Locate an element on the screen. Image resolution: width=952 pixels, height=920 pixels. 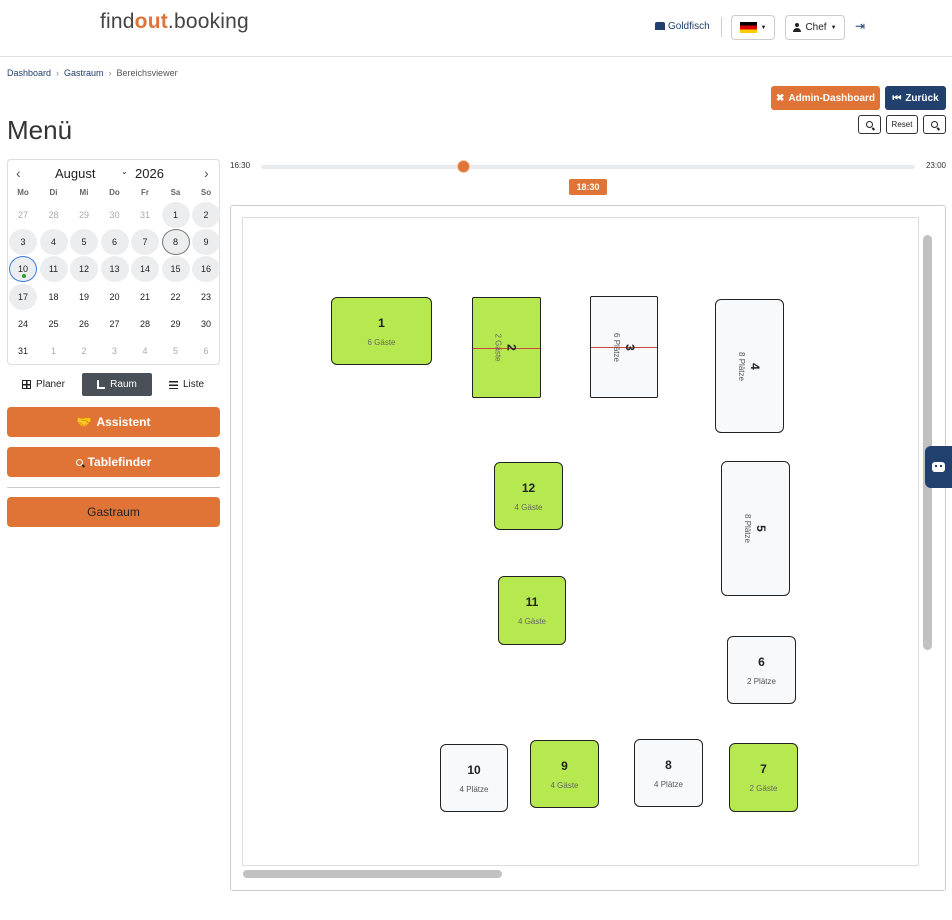
table-3: 36 Plätze is located at coordinates (624, 347).